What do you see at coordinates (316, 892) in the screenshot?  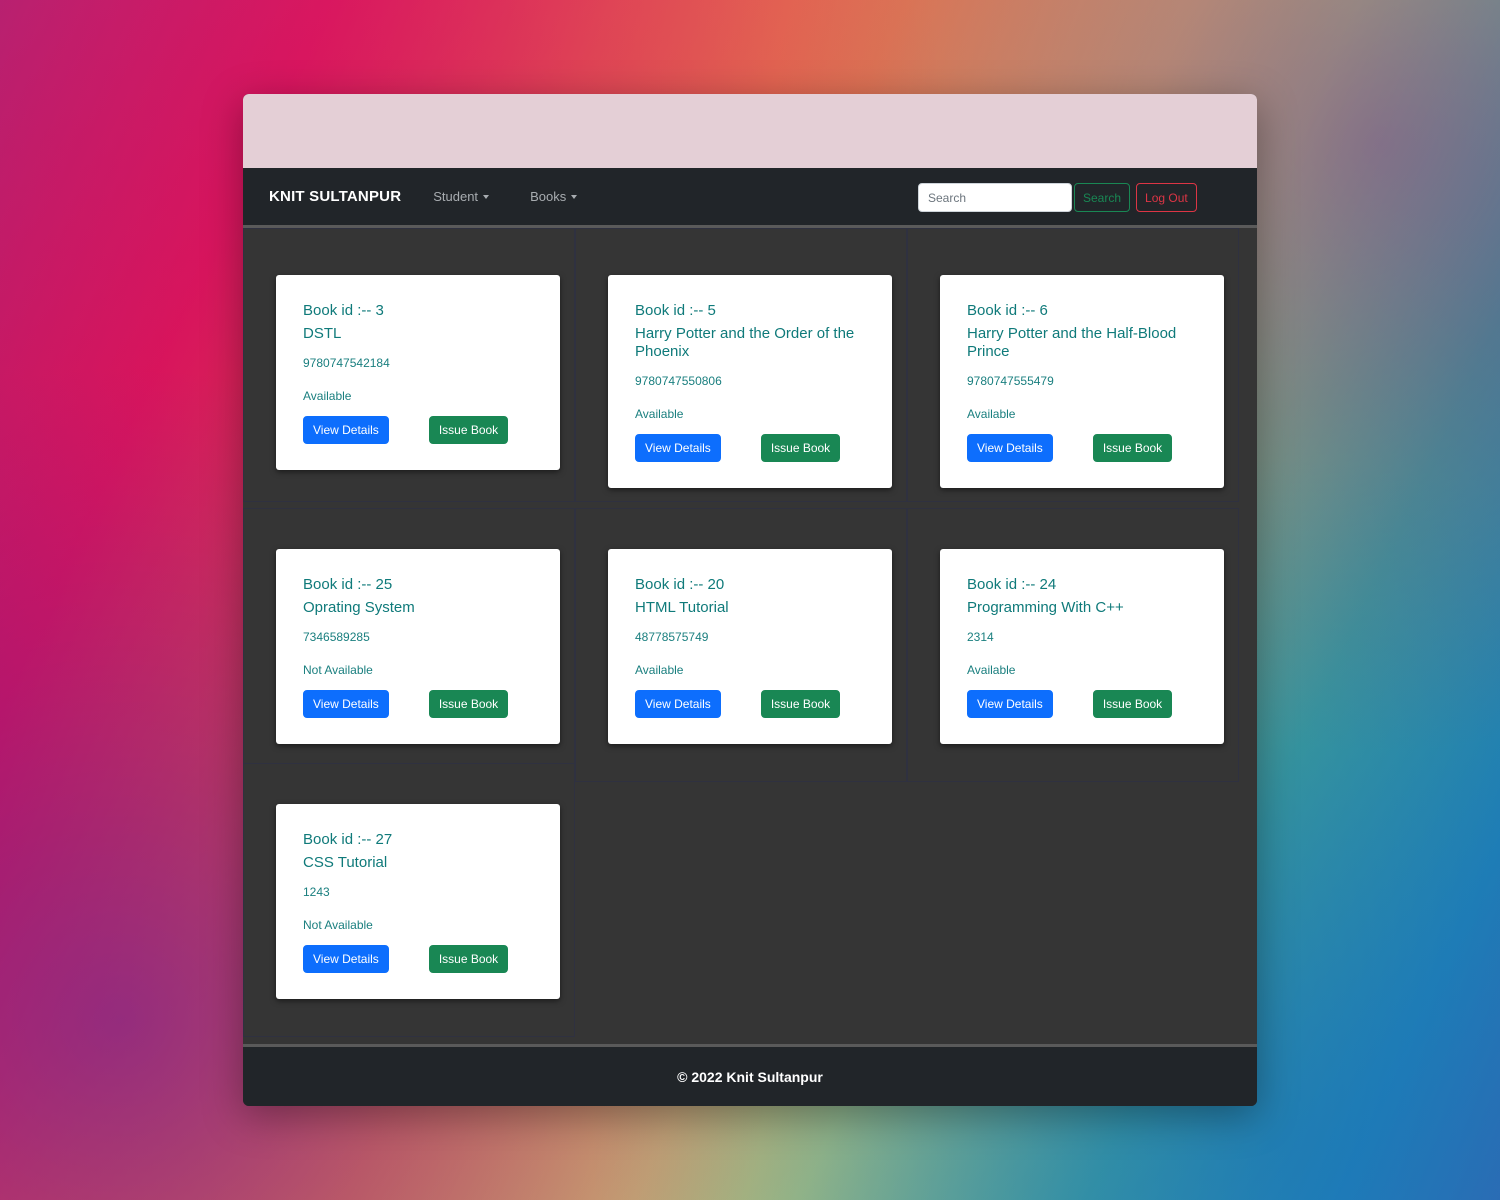 I see `book-isbn: 1243` at bounding box center [316, 892].